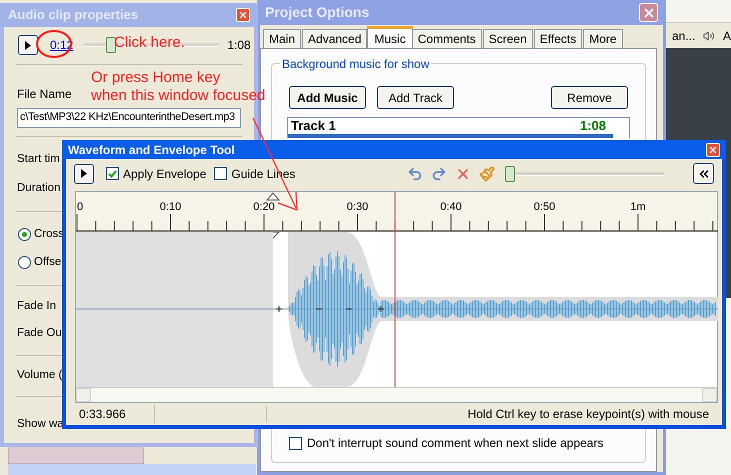  I want to click on tab: Advanced, so click(335, 38).